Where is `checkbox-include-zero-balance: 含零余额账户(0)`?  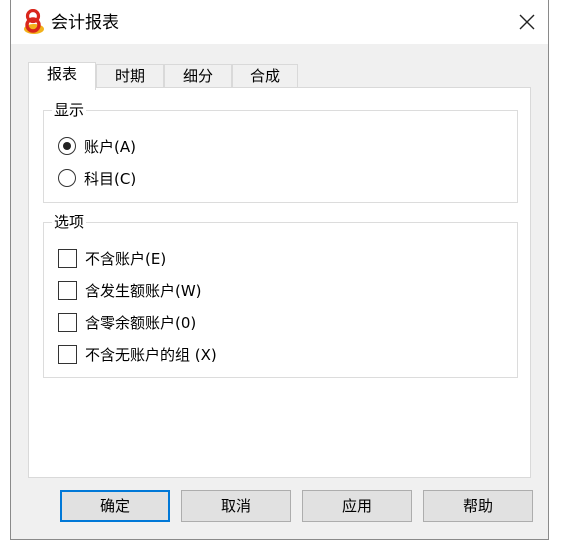 checkbox-include-zero-balance: 含零余额账户(0) is located at coordinates (127, 322).